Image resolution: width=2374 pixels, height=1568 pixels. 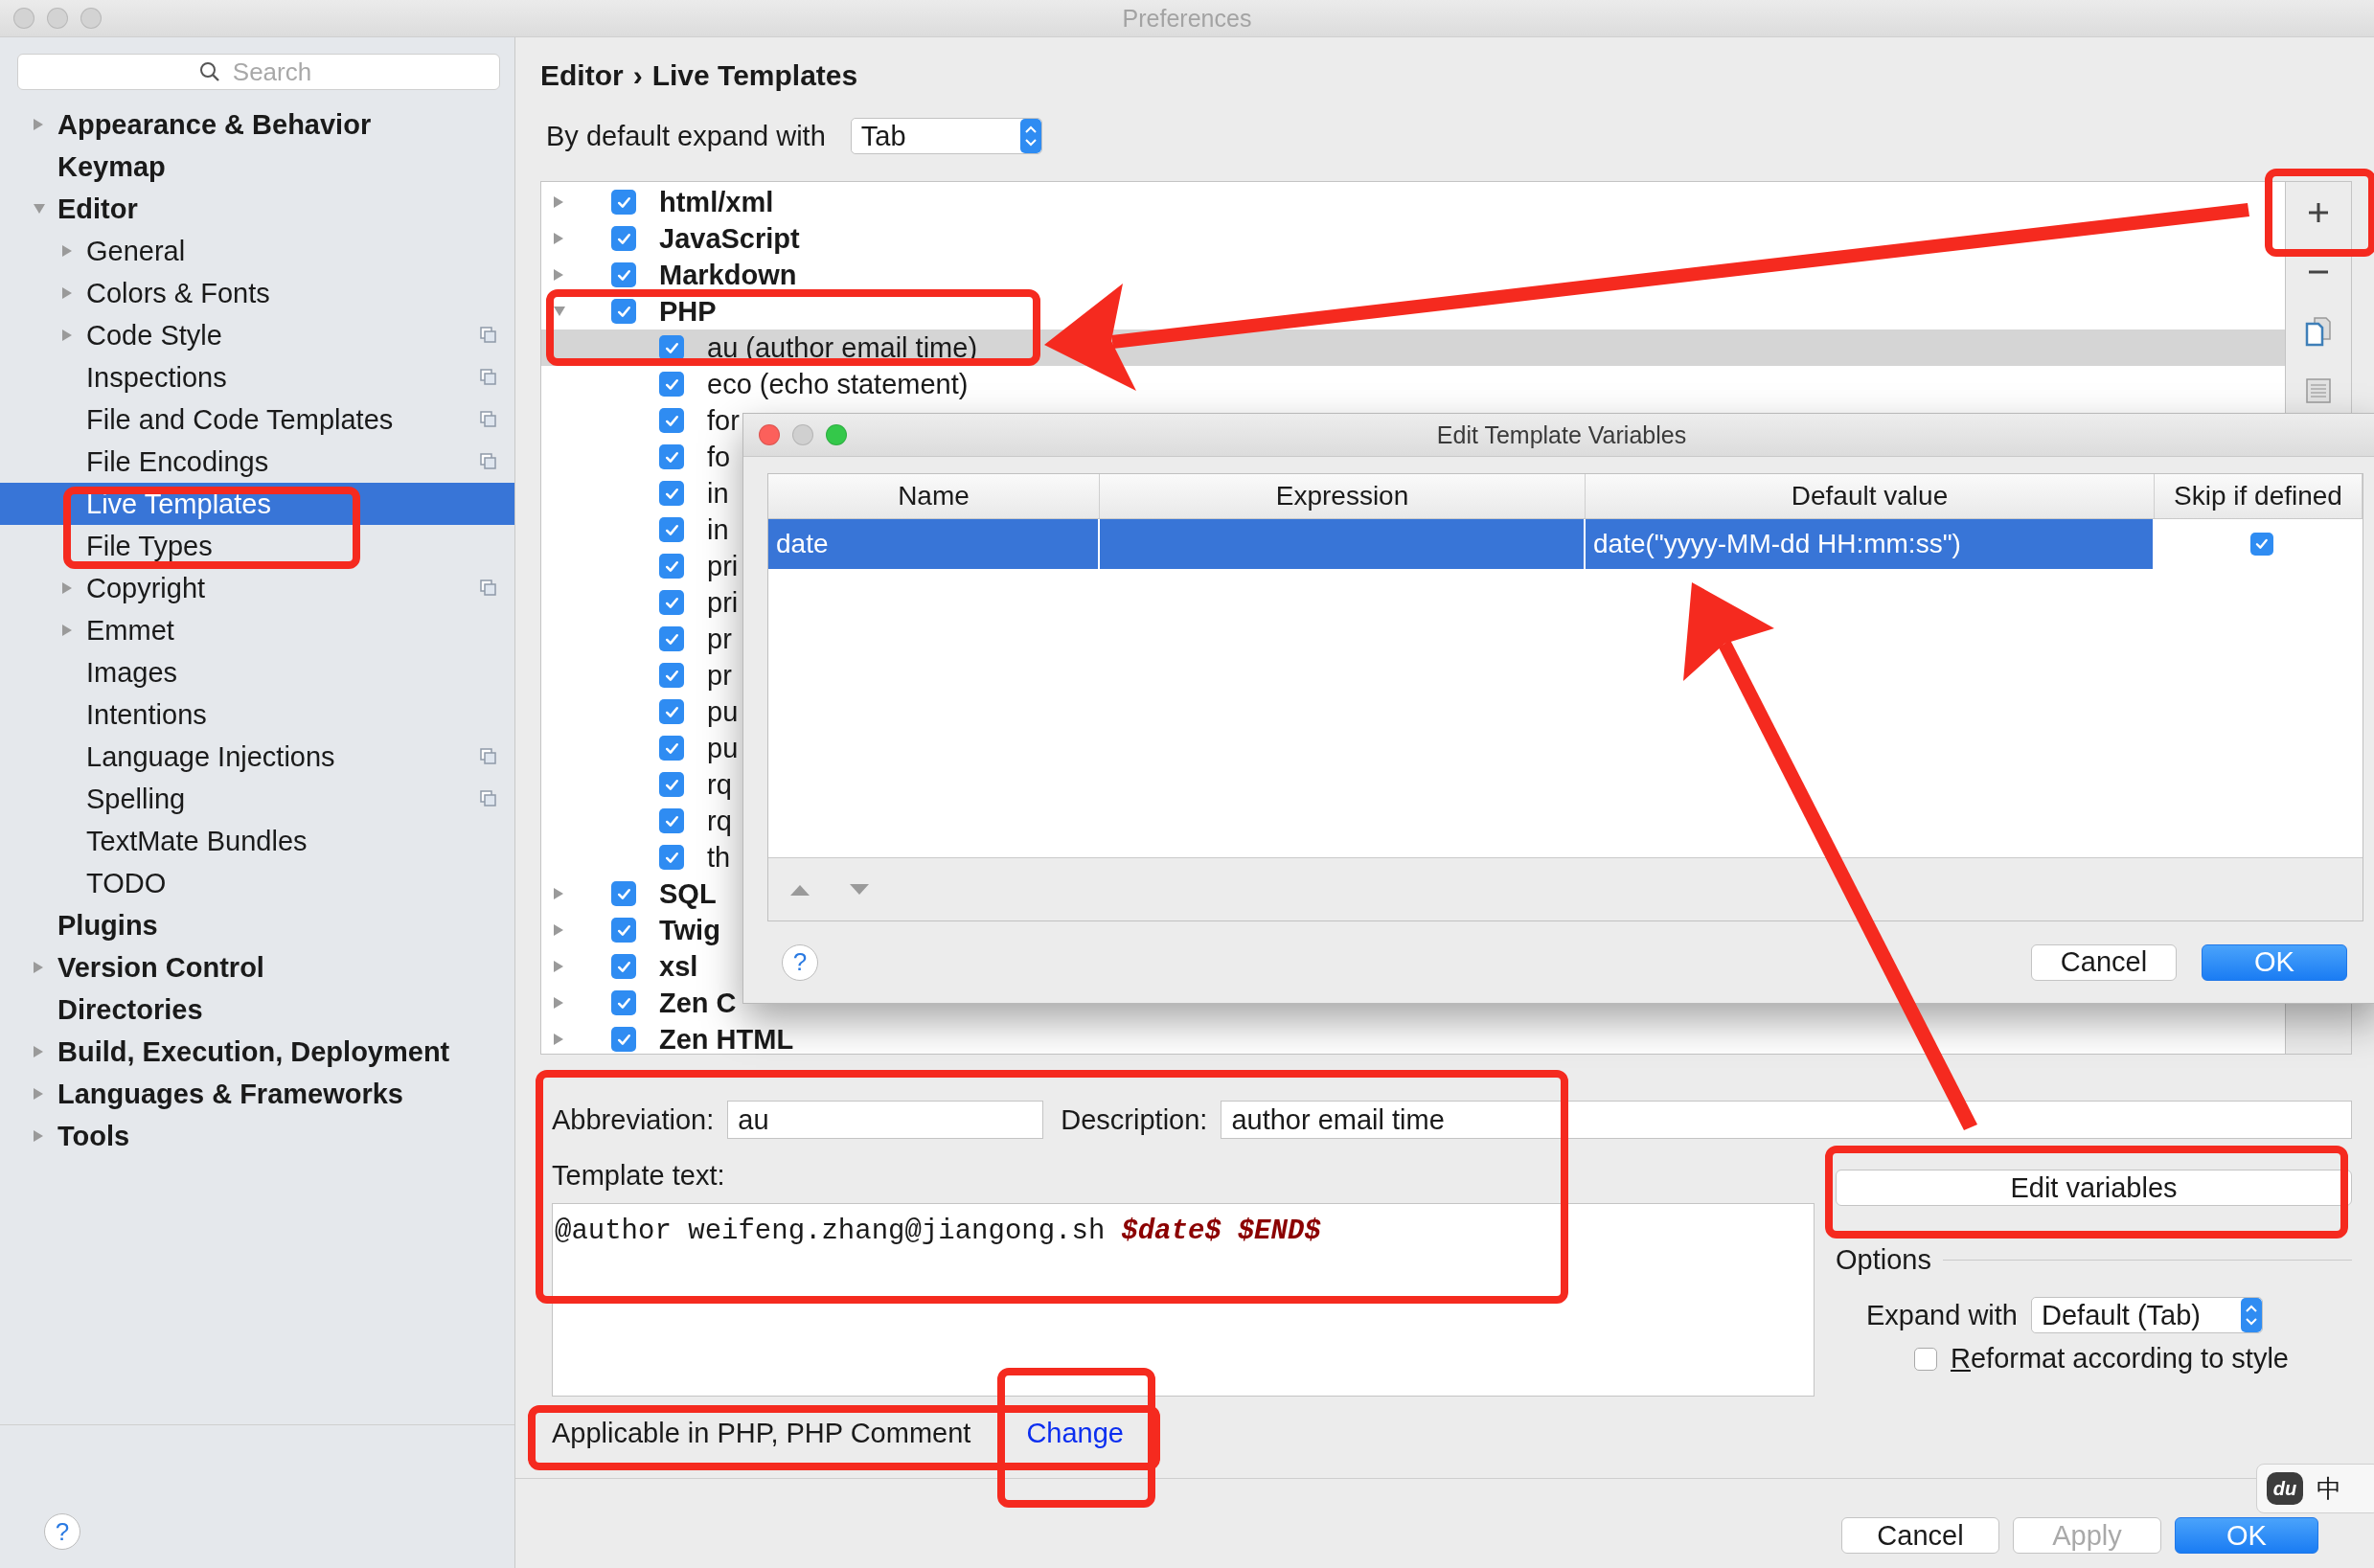 What do you see at coordinates (2120, 1359) in the screenshot?
I see `reformat-label: Reformat according to style` at bounding box center [2120, 1359].